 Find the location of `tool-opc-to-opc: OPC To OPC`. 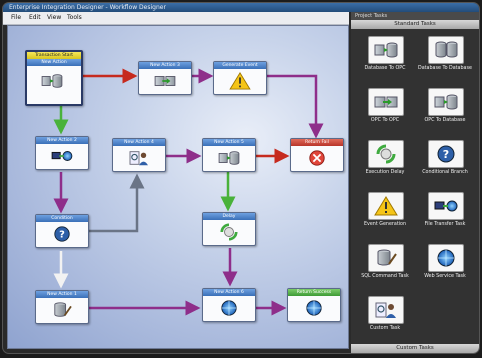

tool-opc-to-opc: OPC To OPC is located at coordinates (385, 110).